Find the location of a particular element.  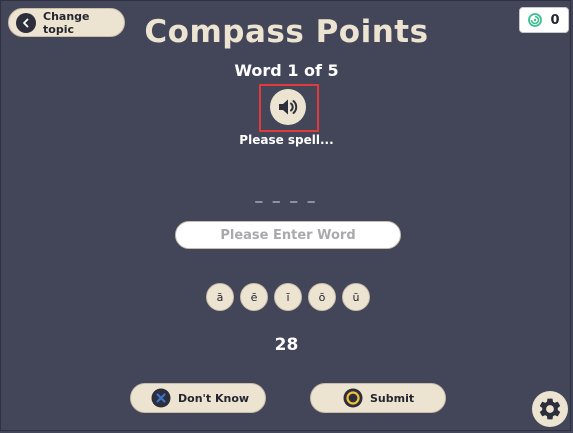

dont-know-button: Don't Know is located at coordinates (198, 398).